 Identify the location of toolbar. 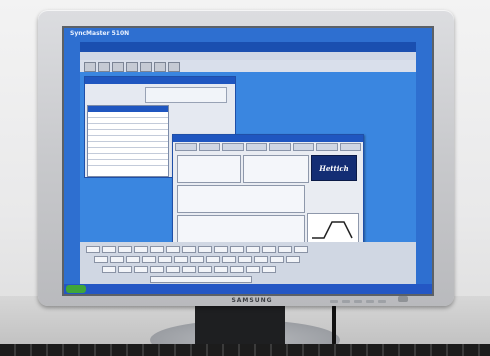
(248, 66).